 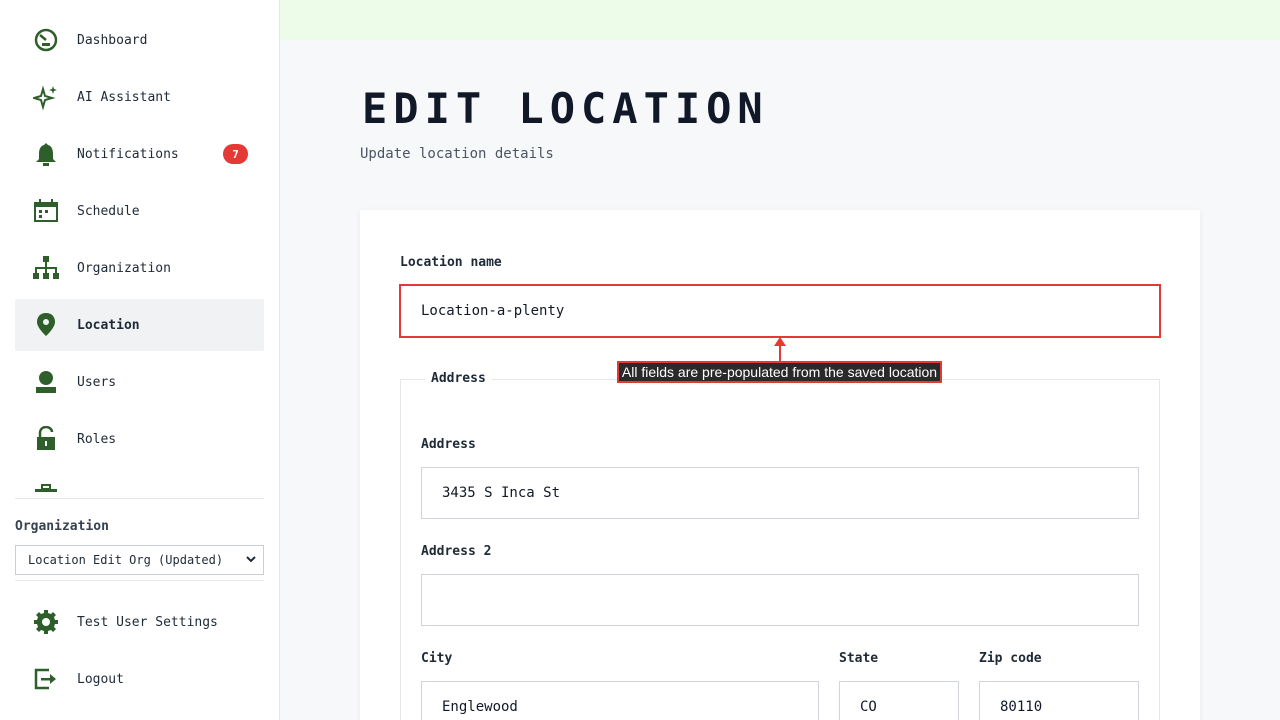 I want to click on city-input: Englewood, so click(x=620, y=700).